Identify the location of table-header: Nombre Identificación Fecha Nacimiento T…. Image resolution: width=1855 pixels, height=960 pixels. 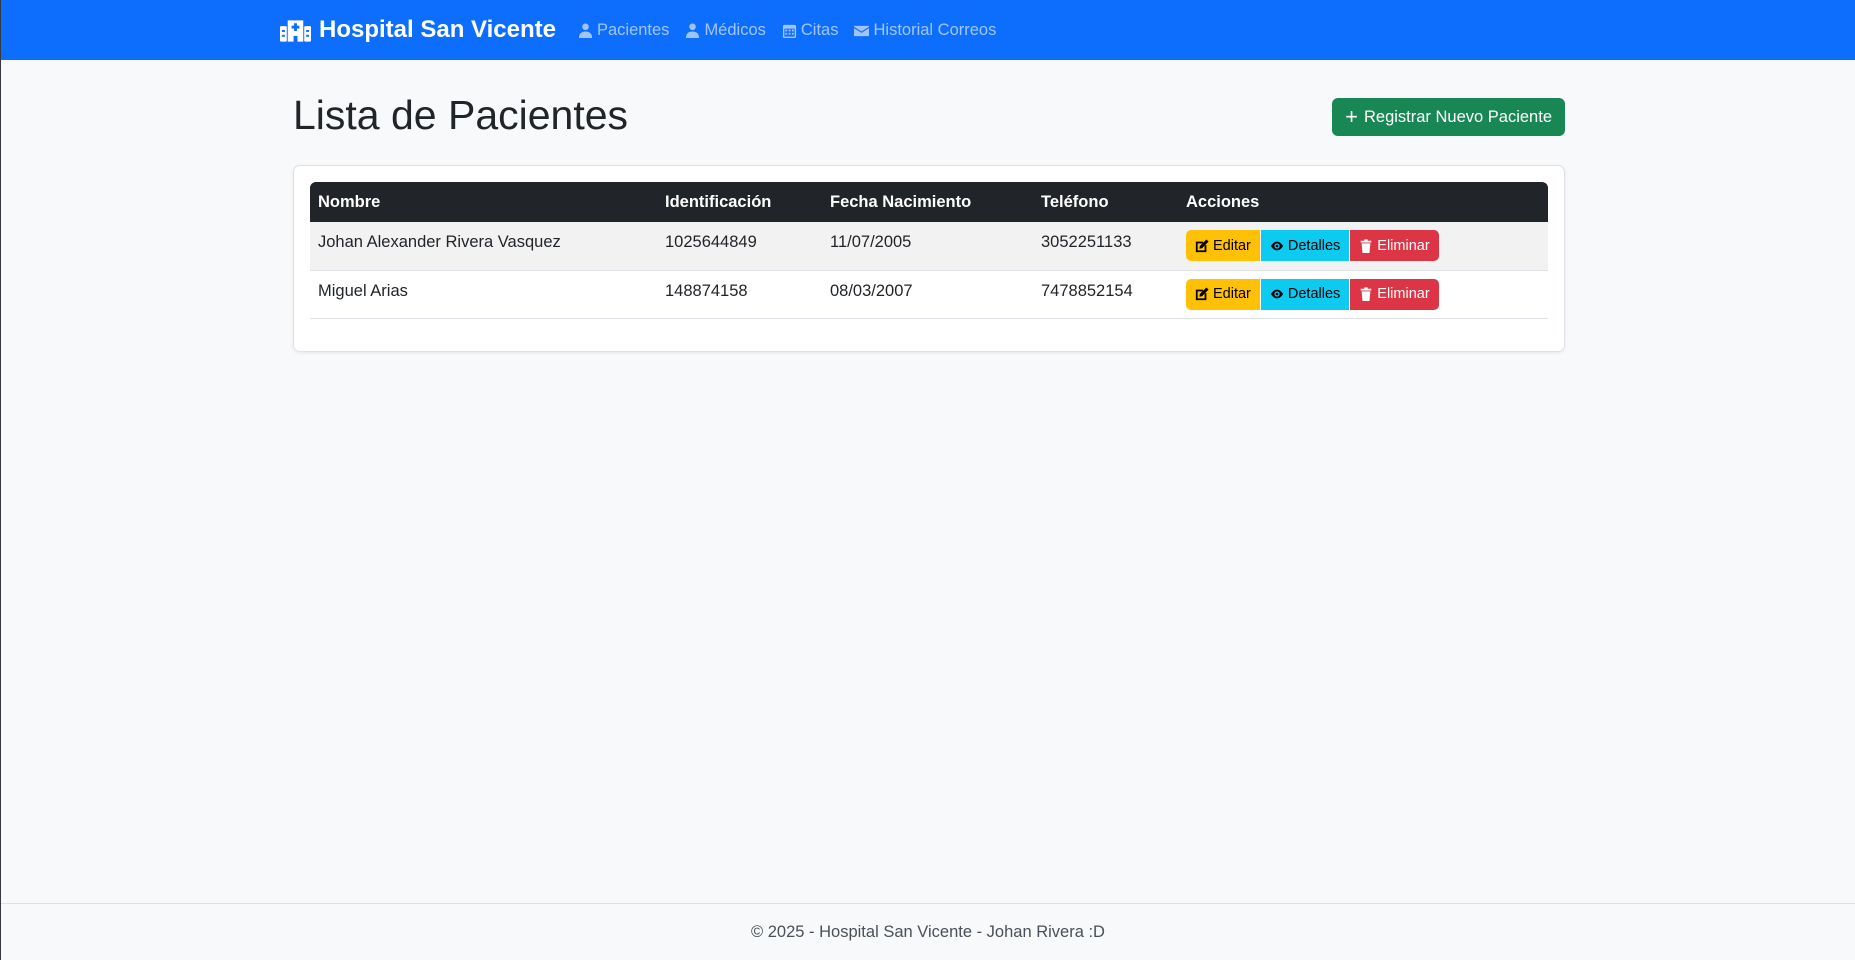
(929, 202).